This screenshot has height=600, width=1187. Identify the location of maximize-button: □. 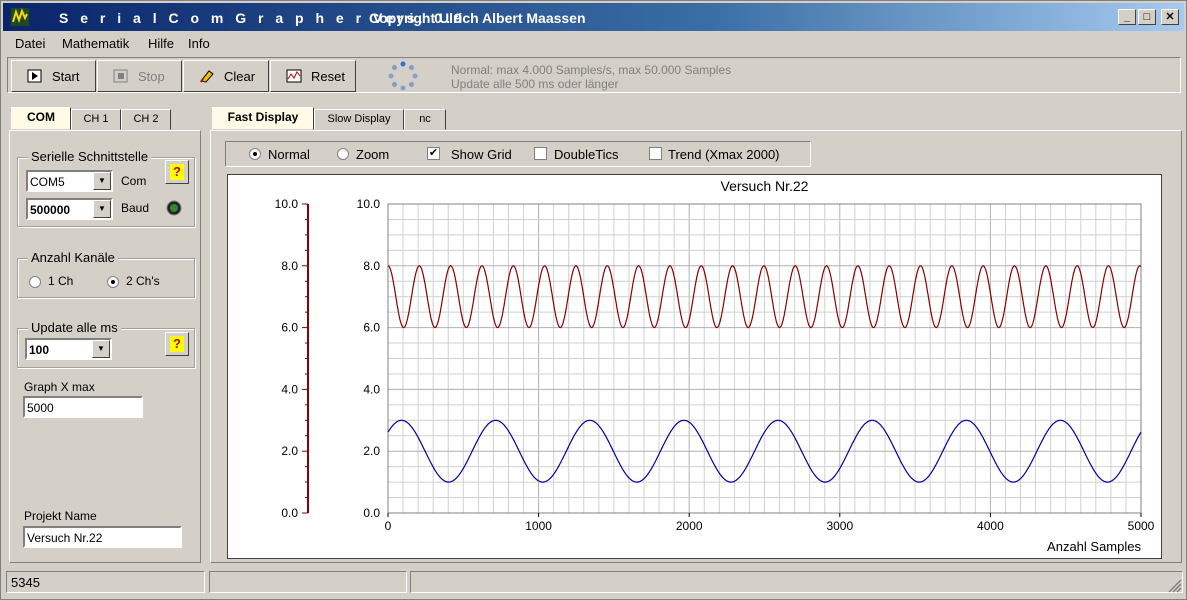
(1147, 17).